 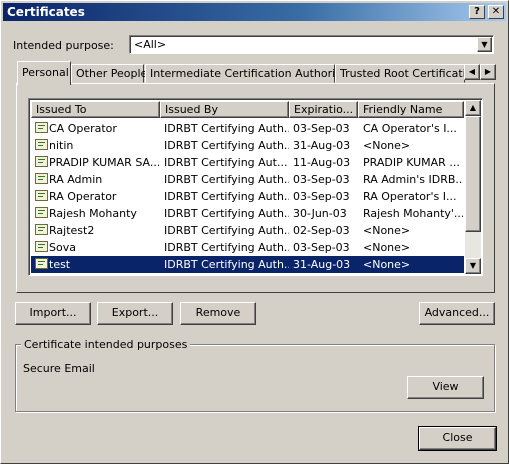 I want to click on help-button: ?, so click(x=477, y=12).